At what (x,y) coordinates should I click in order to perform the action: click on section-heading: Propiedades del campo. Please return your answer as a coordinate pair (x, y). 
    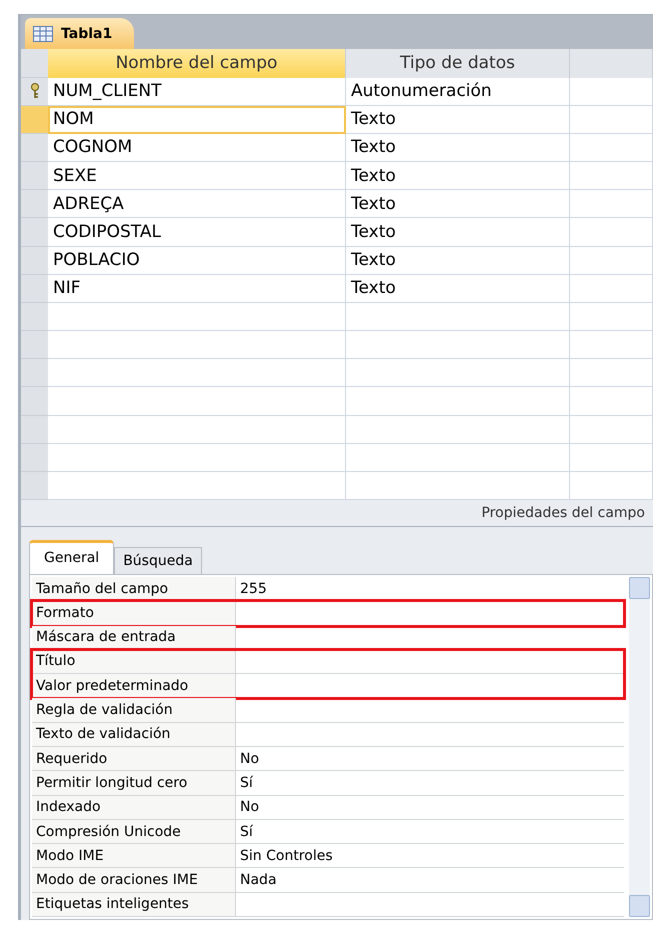
    Looking at the image, I should click on (563, 513).